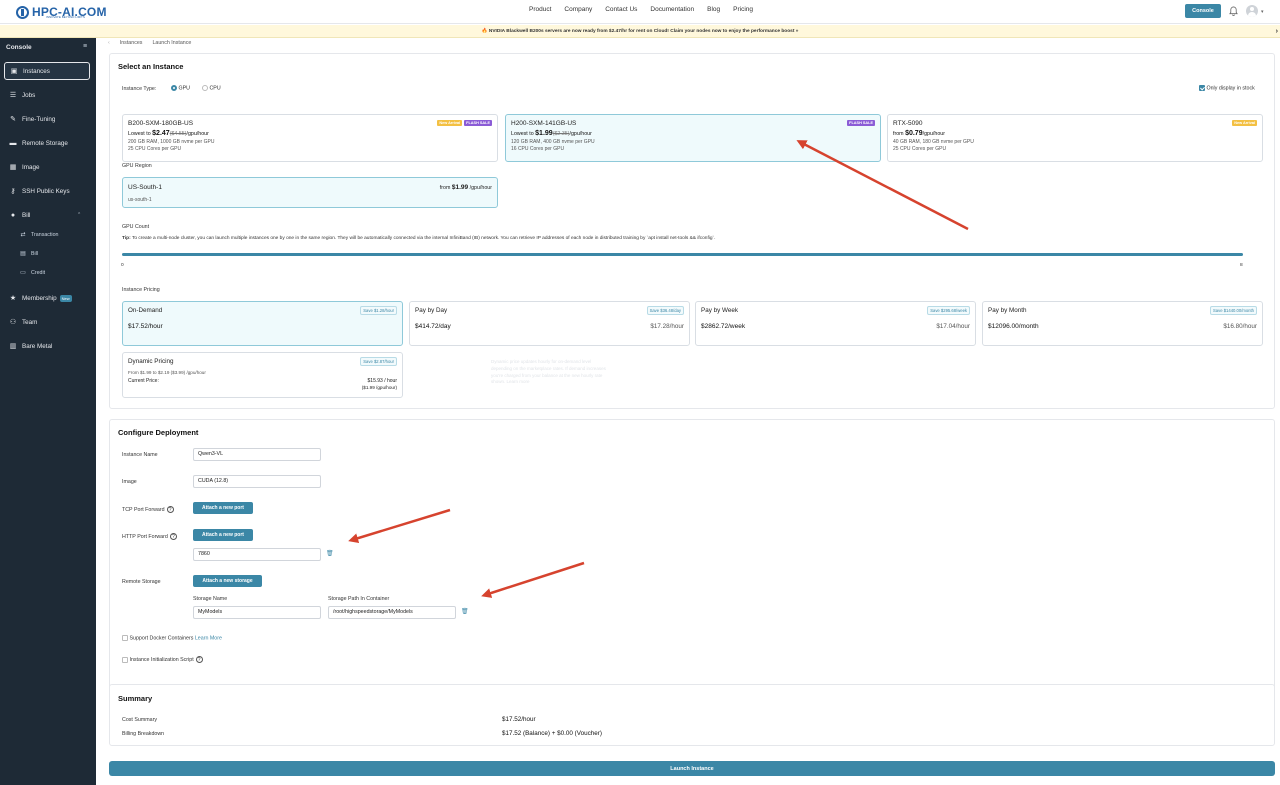  Describe the element at coordinates (162, 659) in the screenshot. I see `init-script-option: Instance Initialization Script?` at that location.